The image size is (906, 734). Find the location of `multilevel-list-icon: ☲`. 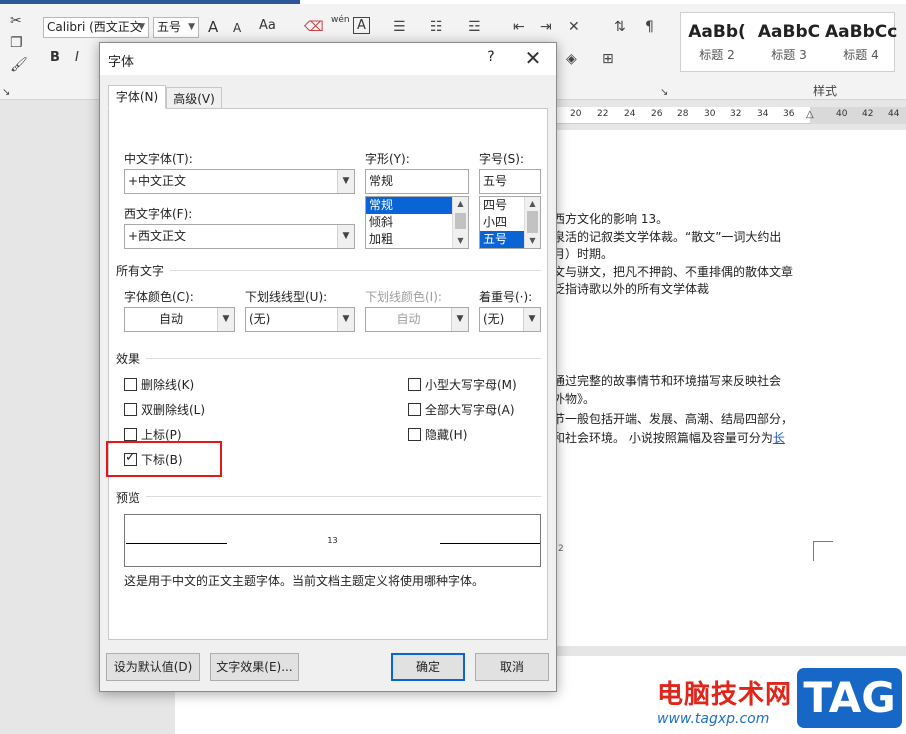

multilevel-list-icon: ☲ is located at coordinates (474, 27).